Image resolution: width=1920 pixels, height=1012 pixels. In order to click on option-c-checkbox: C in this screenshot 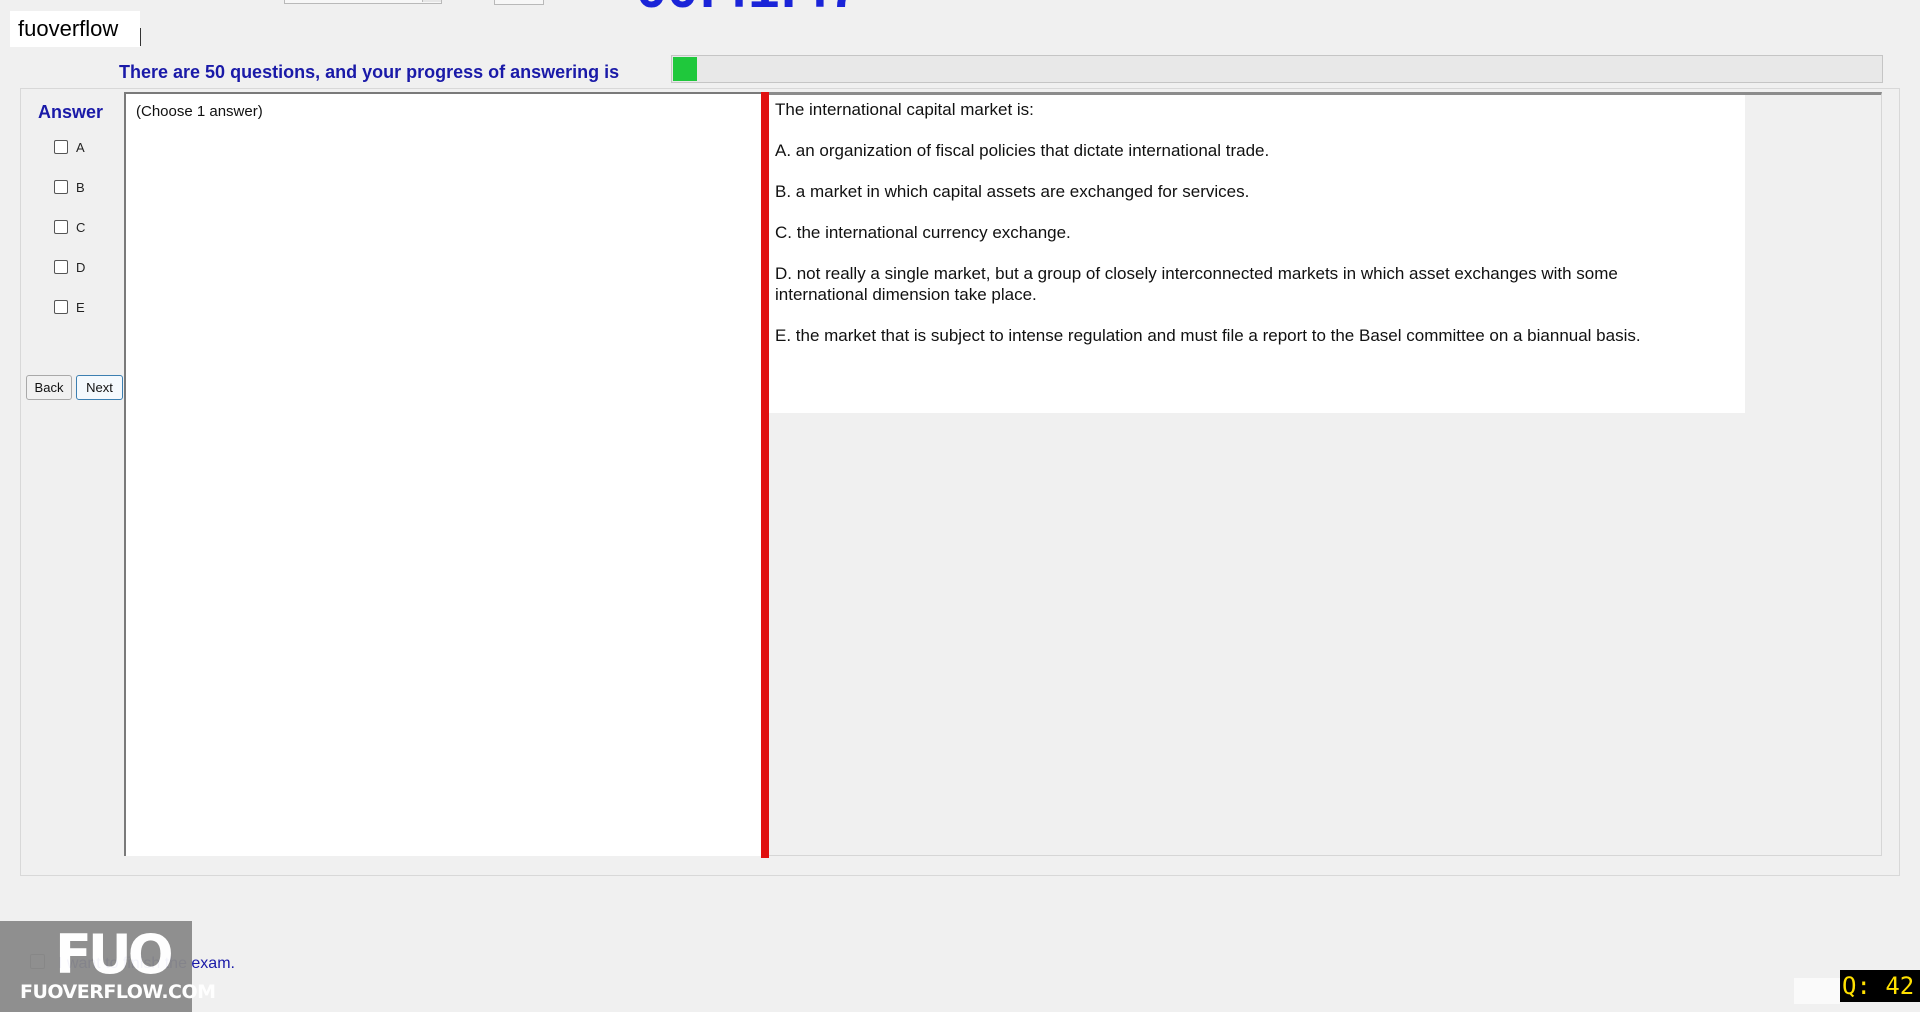, I will do `click(69, 227)`.